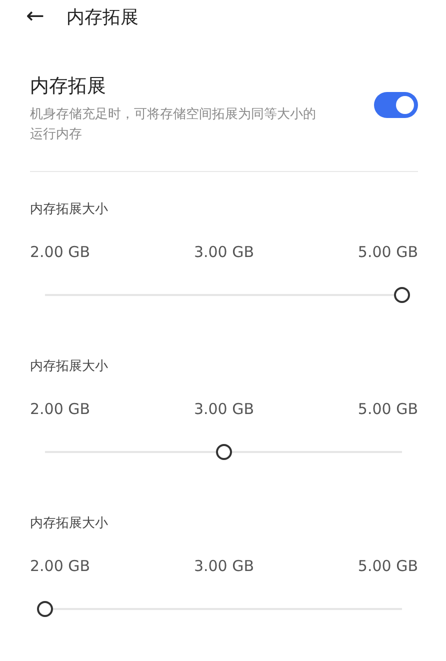  What do you see at coordinates (396, 105) in the screenshot?
I see `toggle-switch` at bounding box center [396, 105].